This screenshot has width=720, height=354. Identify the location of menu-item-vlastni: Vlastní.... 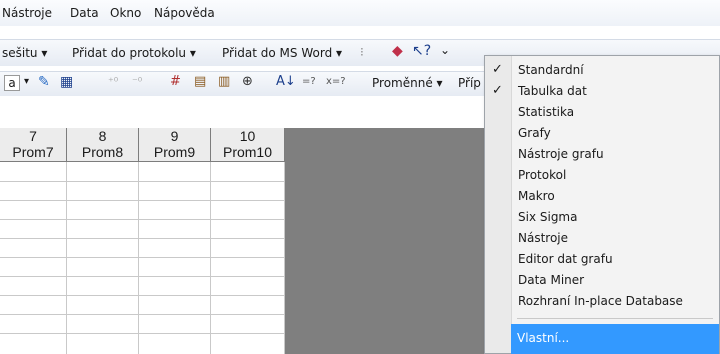
(615, 339).